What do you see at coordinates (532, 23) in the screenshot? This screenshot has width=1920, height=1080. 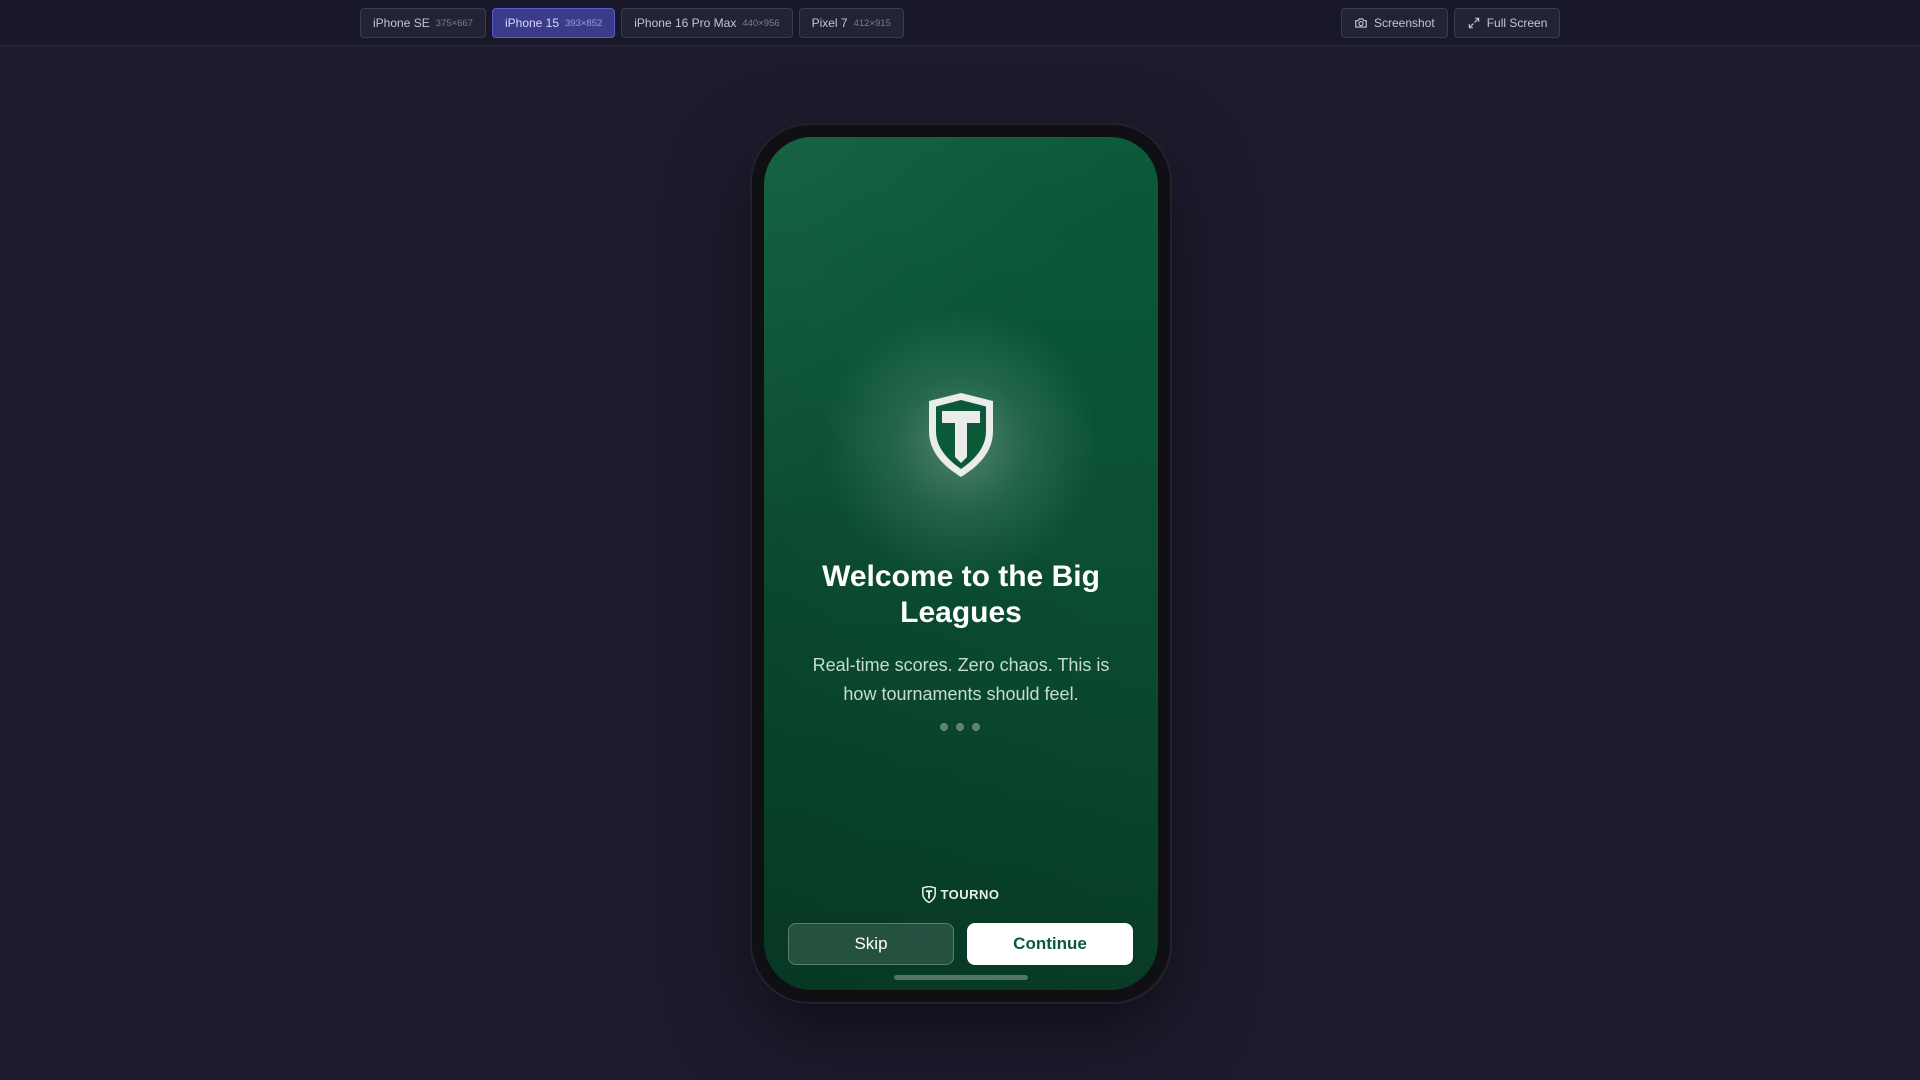 I see `device-tab-label: iPhone 15` at bounding box center [532, 23].